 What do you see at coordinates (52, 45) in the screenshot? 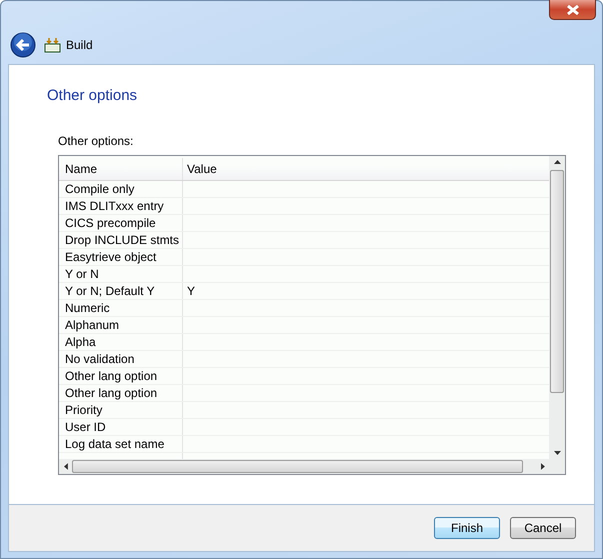
I see `build-icon` at bounding box center [52, 45].